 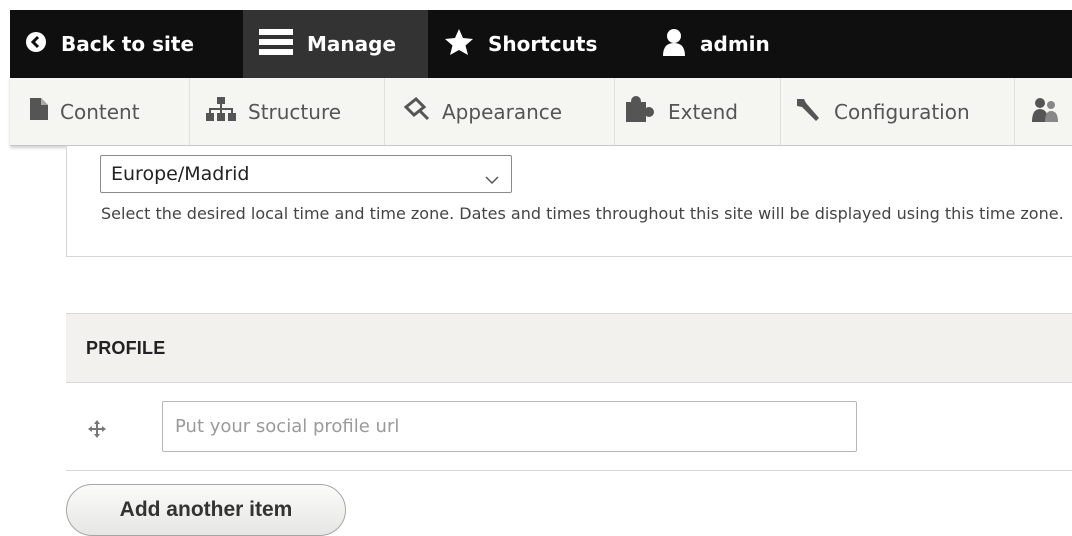 What do you see at coordinates (100, 111) in the screenshot?
I see `tray-item-label: Content` at bounding box center [100, 111].